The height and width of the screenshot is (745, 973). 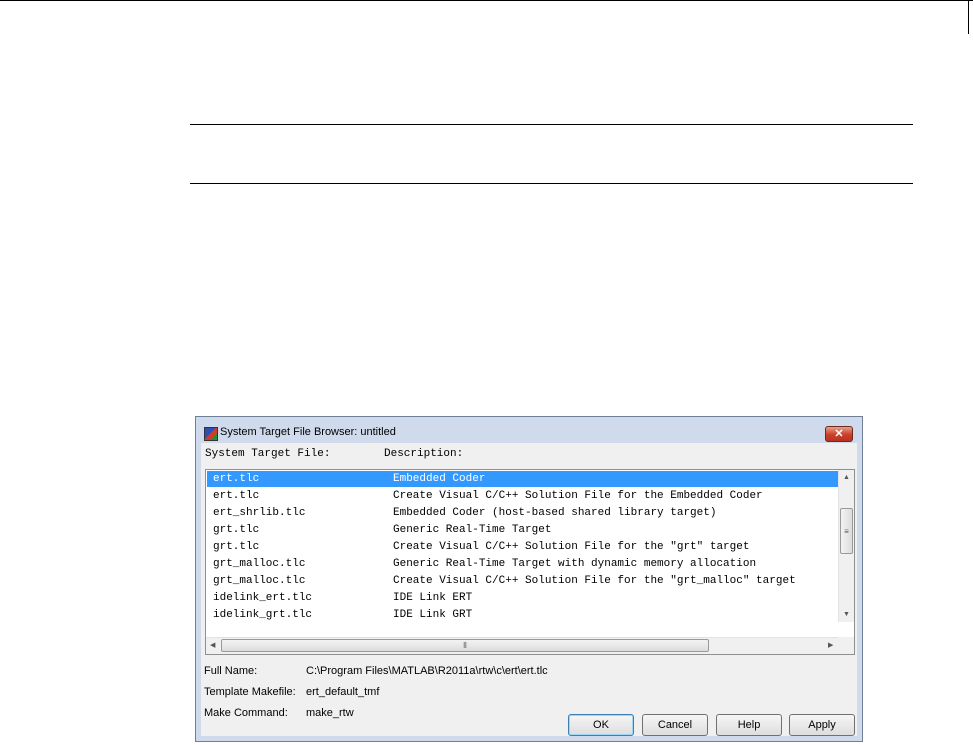 What do you see at coordinates (523, 615) in the screenshot?
I see `list-item: idelink_grt.tlc IDE Link GRT` at bounding box center [523, 615].